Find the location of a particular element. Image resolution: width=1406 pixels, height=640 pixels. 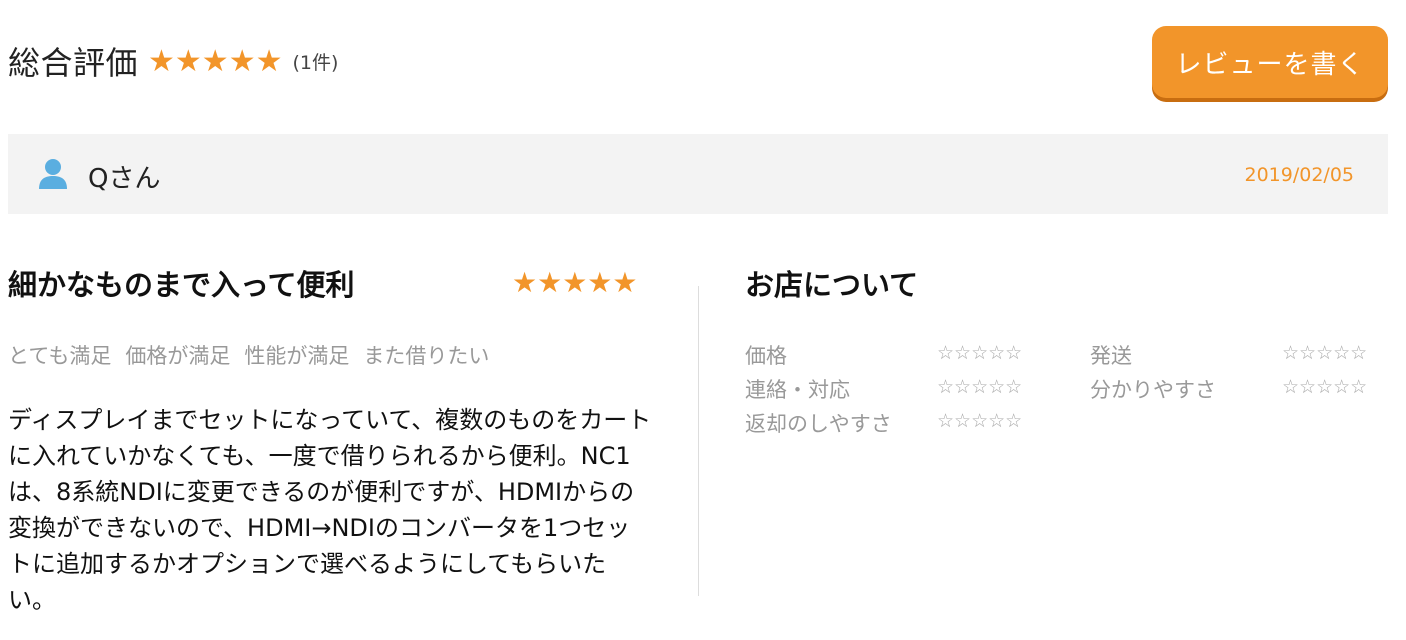

shop-rating-contact: 連絡・対応 ☆☆☆☆☆ is located at coordinates (895, 391).